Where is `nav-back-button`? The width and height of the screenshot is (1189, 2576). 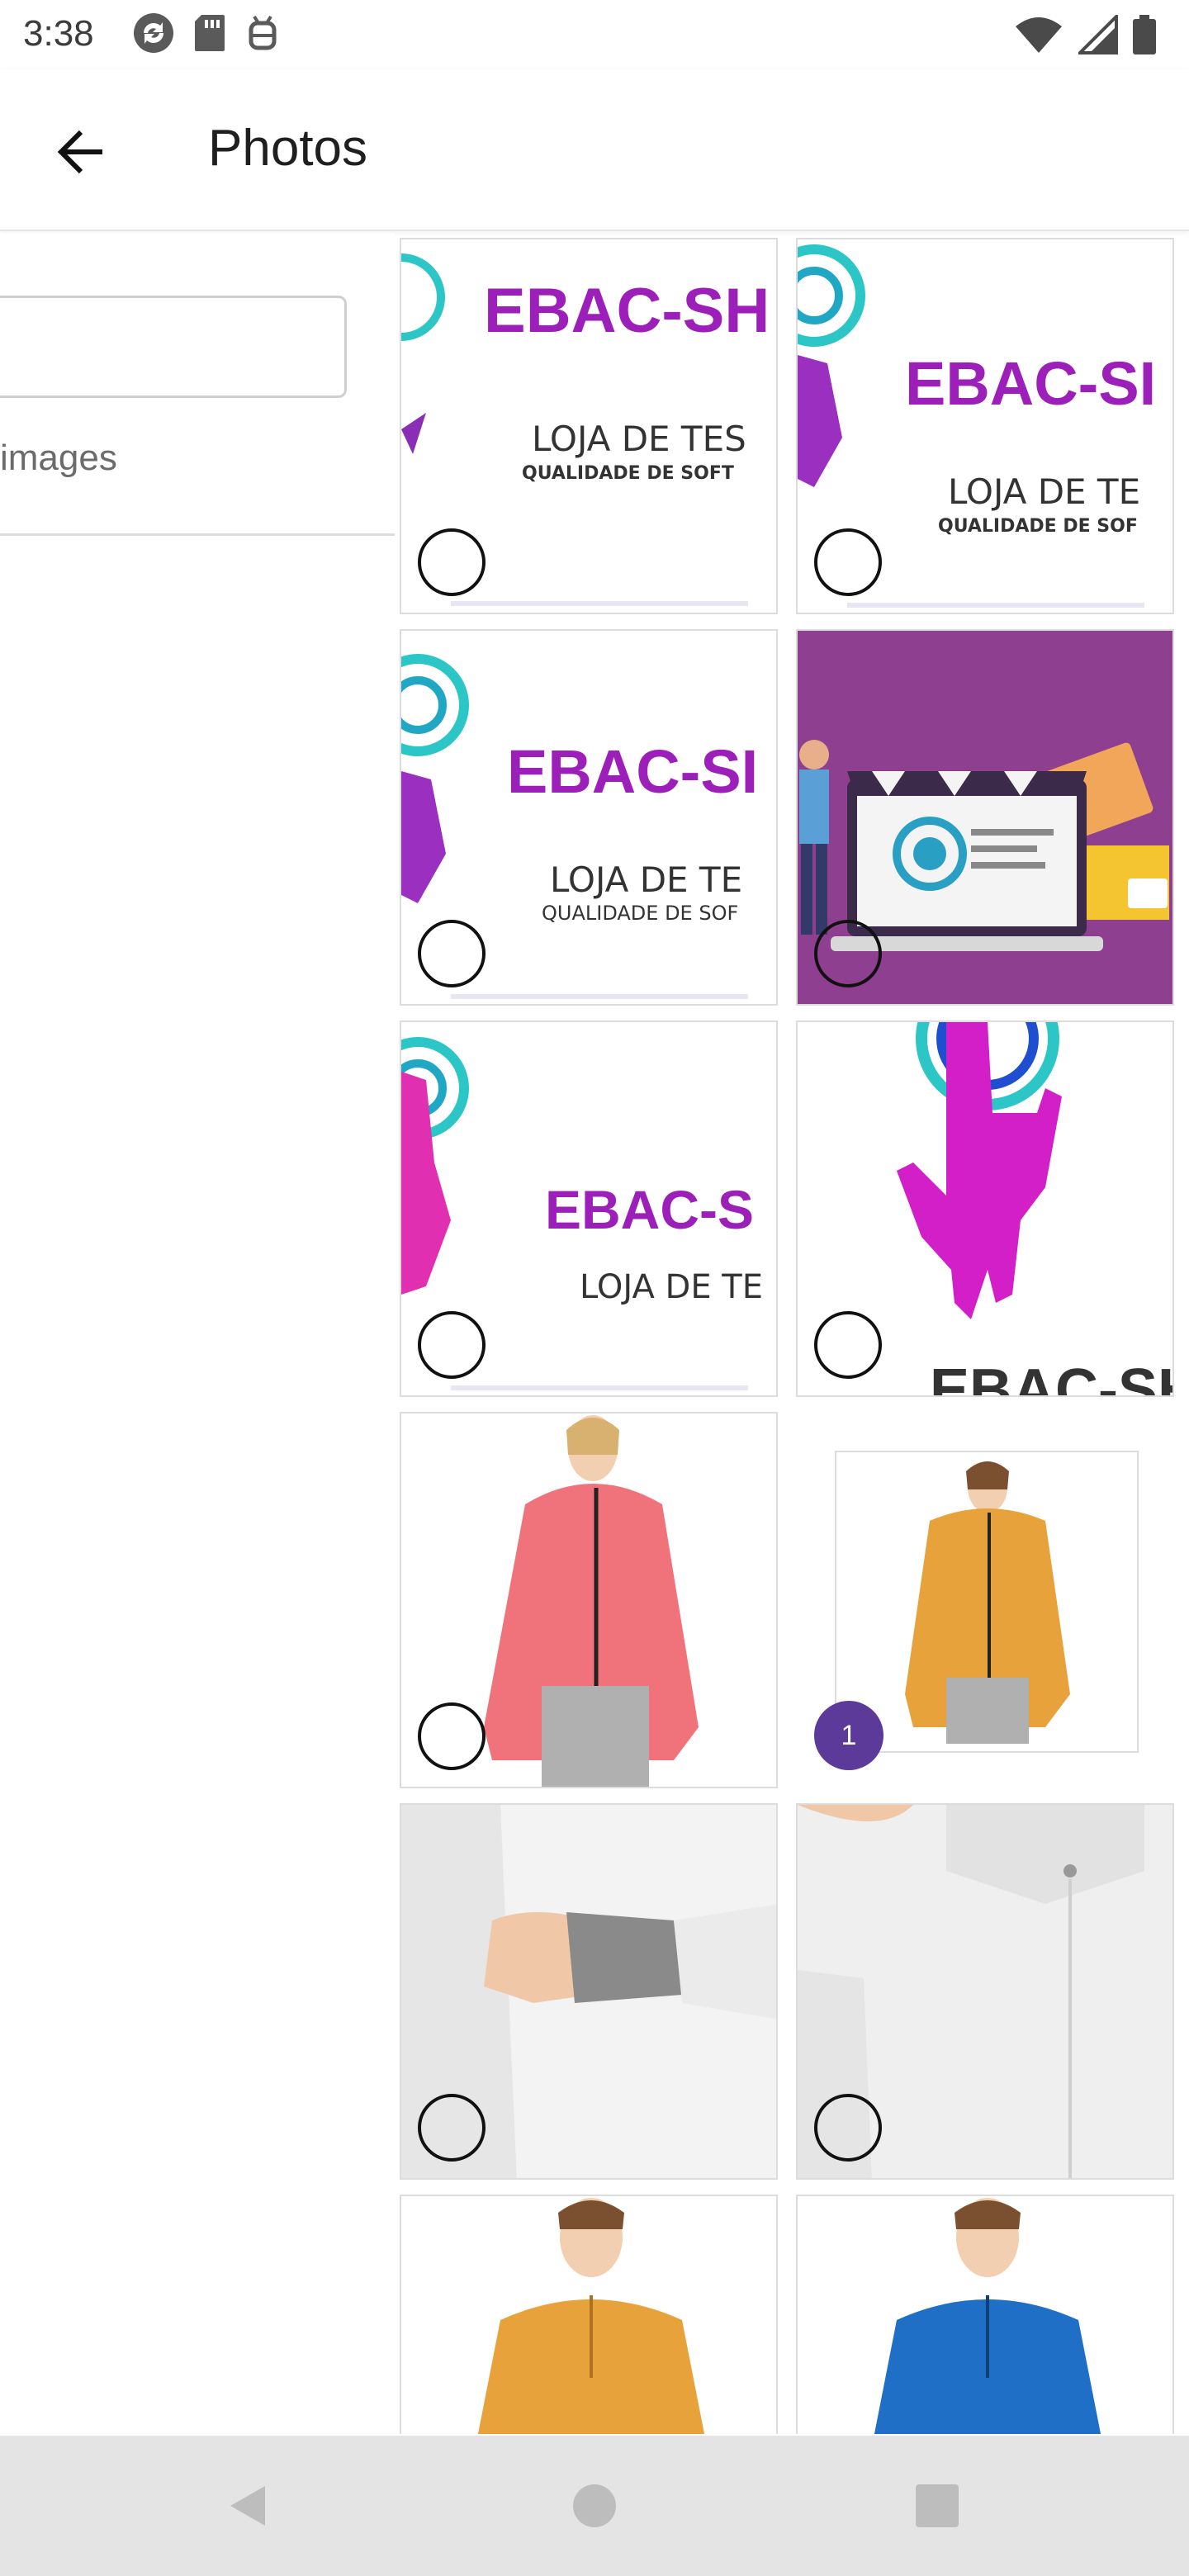
nav-back-button is located at coordinates (248, 2506).